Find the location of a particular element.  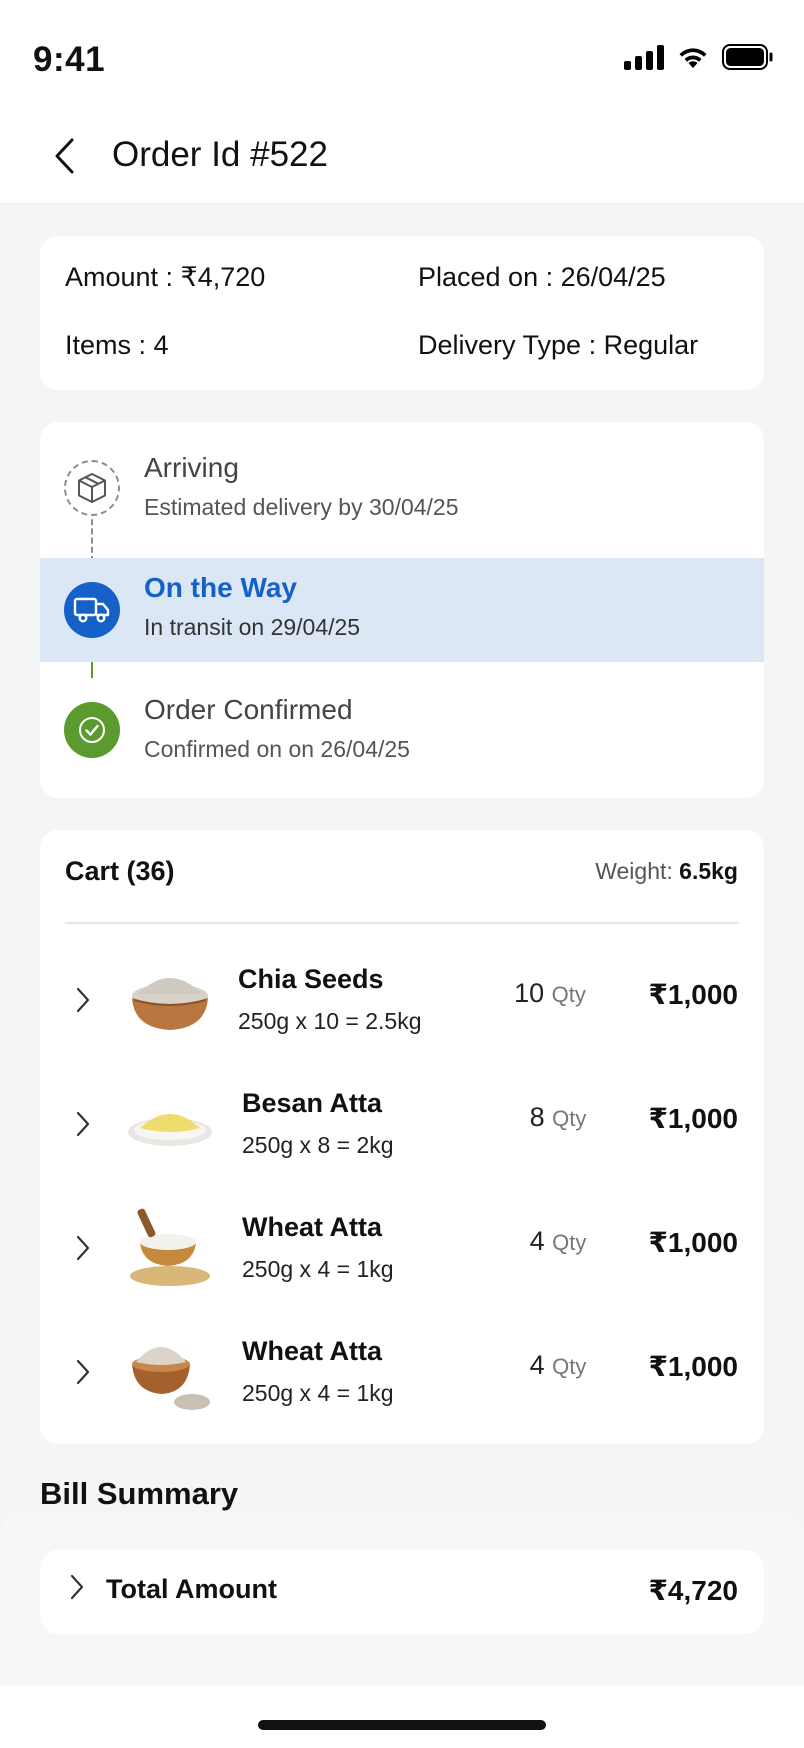

product-qty: 8 Qty is located at coordinates (558, 1117).